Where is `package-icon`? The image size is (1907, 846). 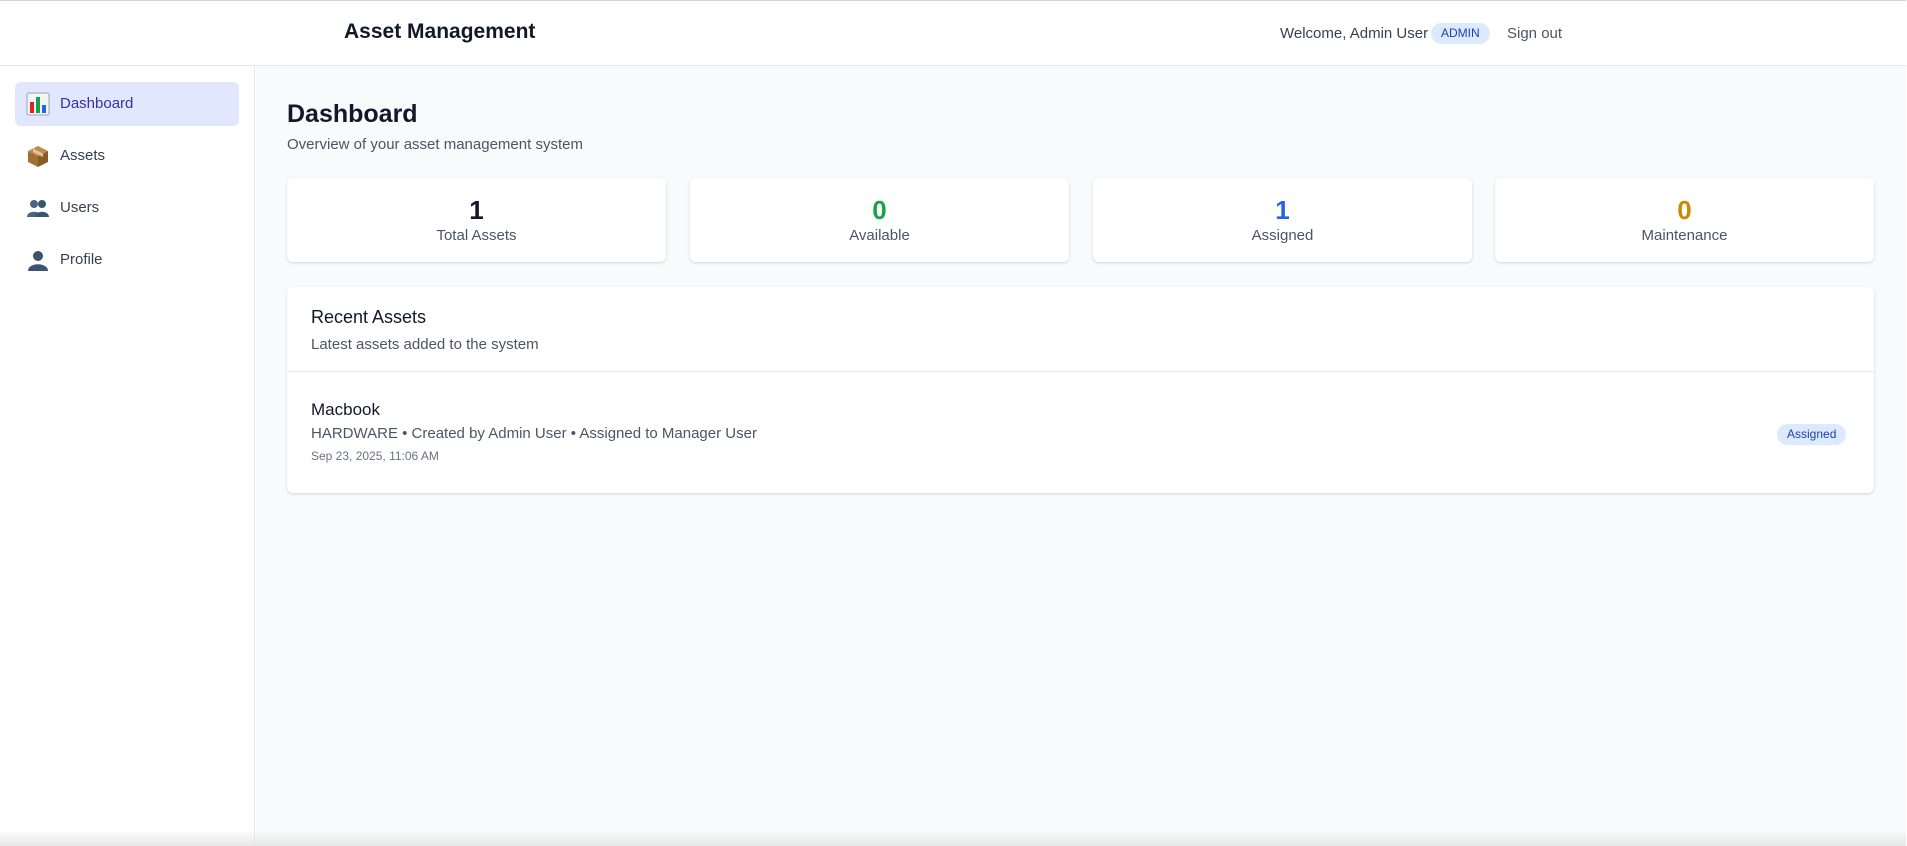
package-icon is located at coordinates (38, 156).